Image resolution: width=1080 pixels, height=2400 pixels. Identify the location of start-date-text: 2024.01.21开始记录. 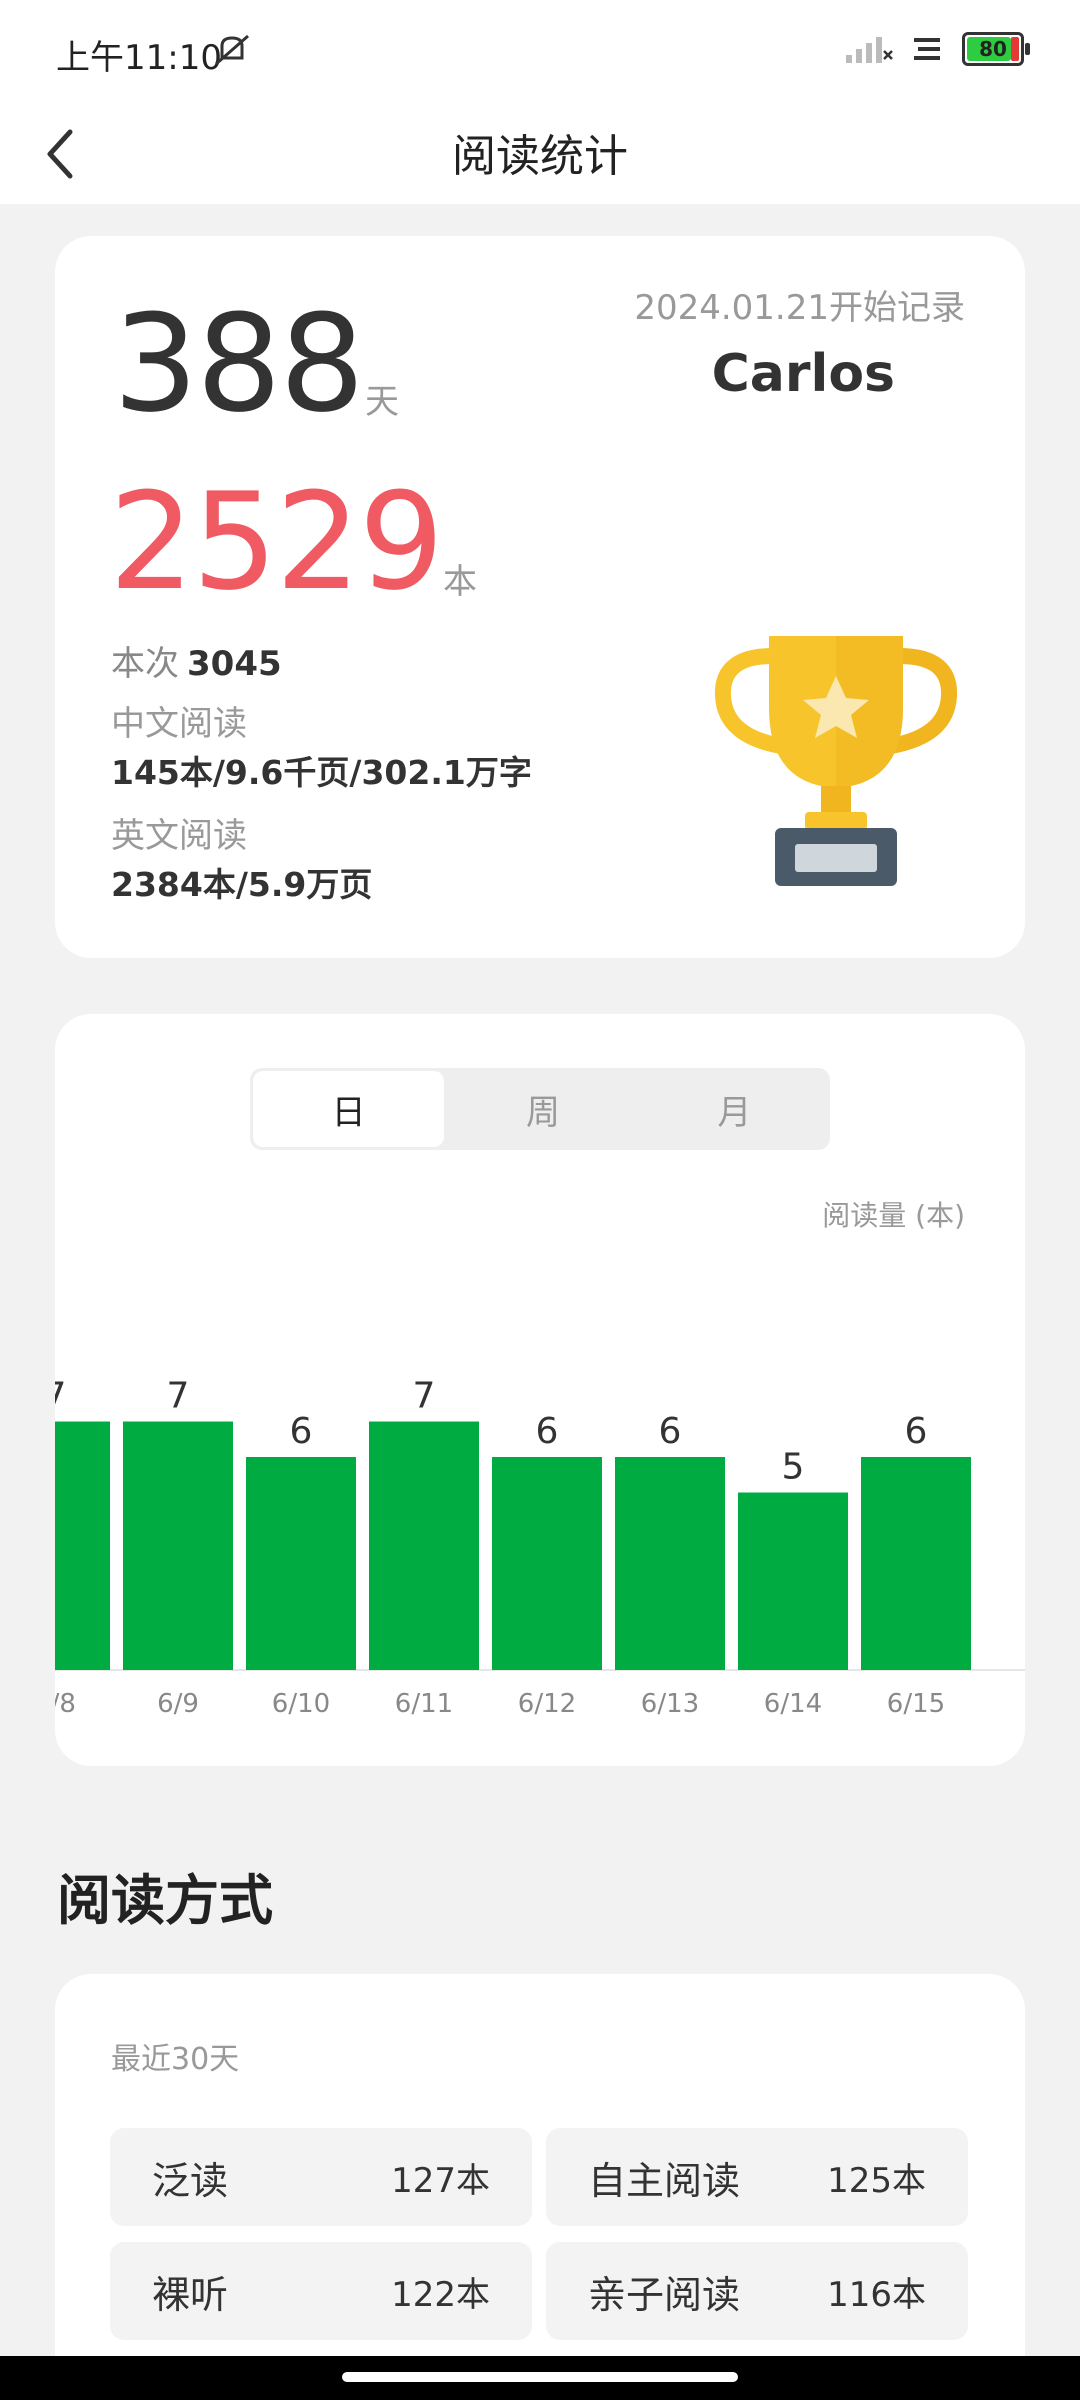
(799, 308).